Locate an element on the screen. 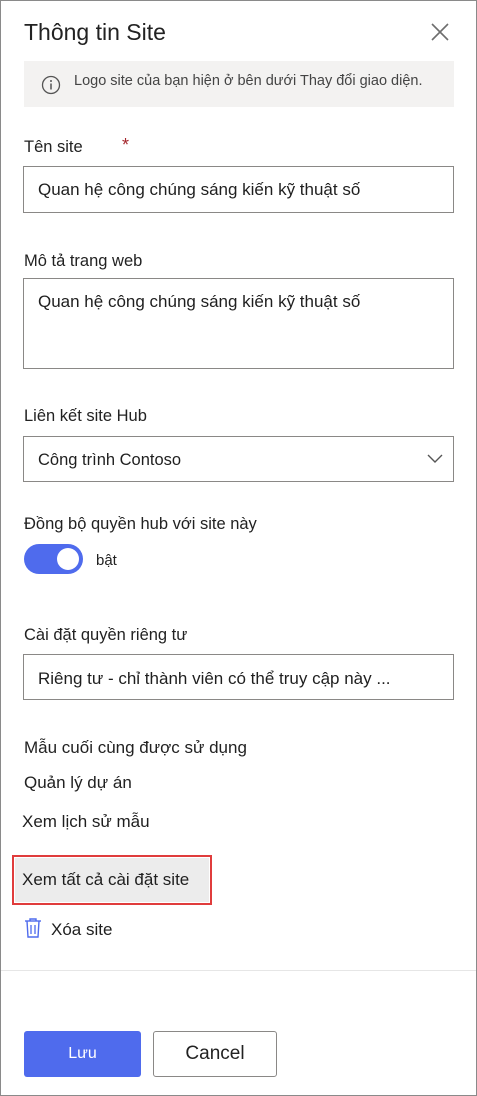 The height and width of the screenshot is (1096, 477). toggle-knob is located at coordinates (68, 559).